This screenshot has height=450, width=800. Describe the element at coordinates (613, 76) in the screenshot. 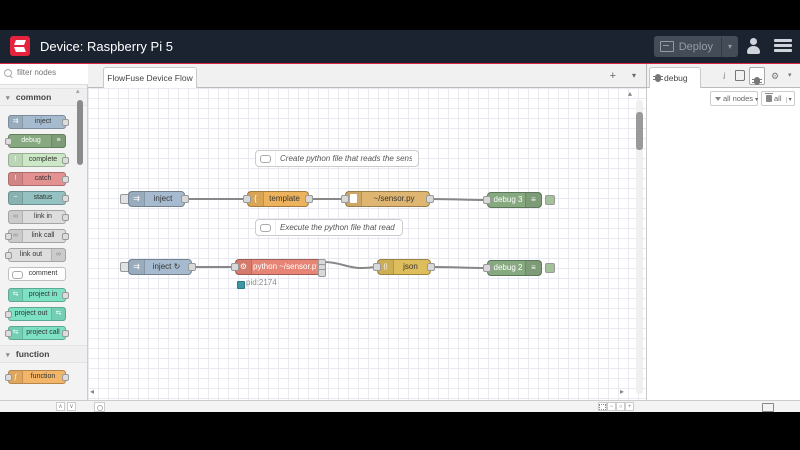

I see `add-flow-button: +` at that location.